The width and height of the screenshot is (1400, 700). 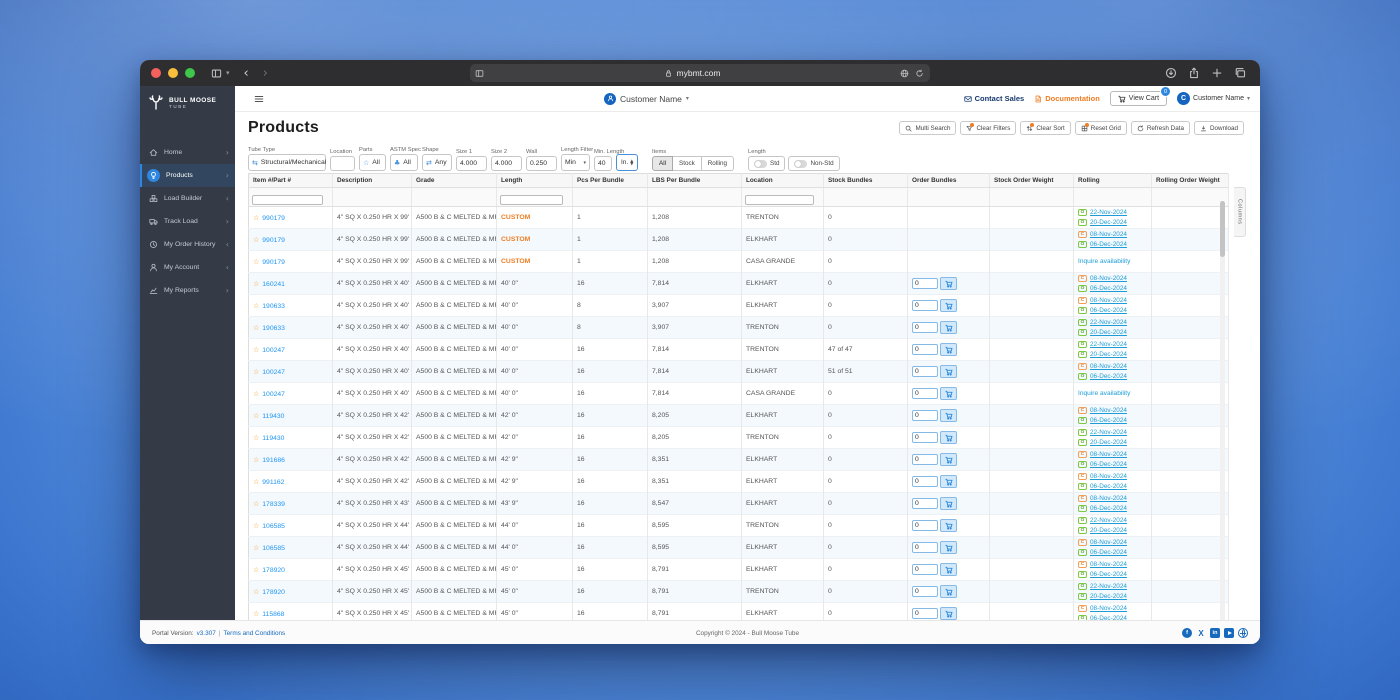 I want to click on column-header-stock-order-weight: Stock Order Weight, so click(x=1031, y=180).